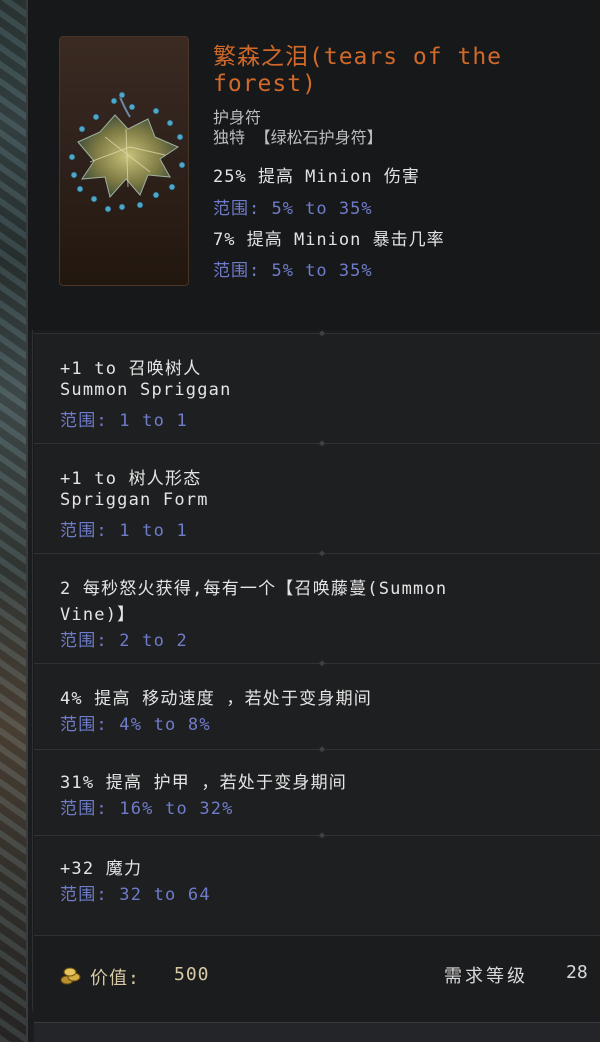  I want to click on implicit-stat: 25% 提高 Minion 伤害, so click(316, 177).